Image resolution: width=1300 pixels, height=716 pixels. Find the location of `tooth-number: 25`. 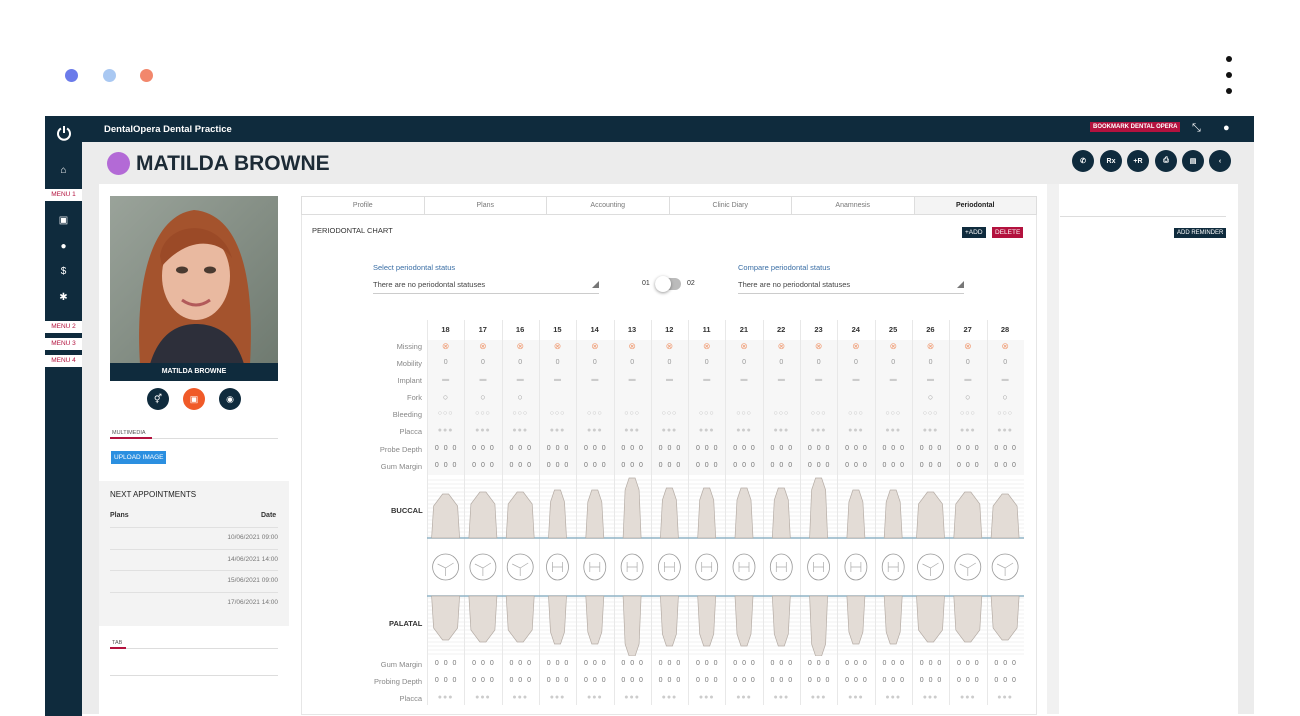

tooth-number: 25 is located at coordinates (893, 329).